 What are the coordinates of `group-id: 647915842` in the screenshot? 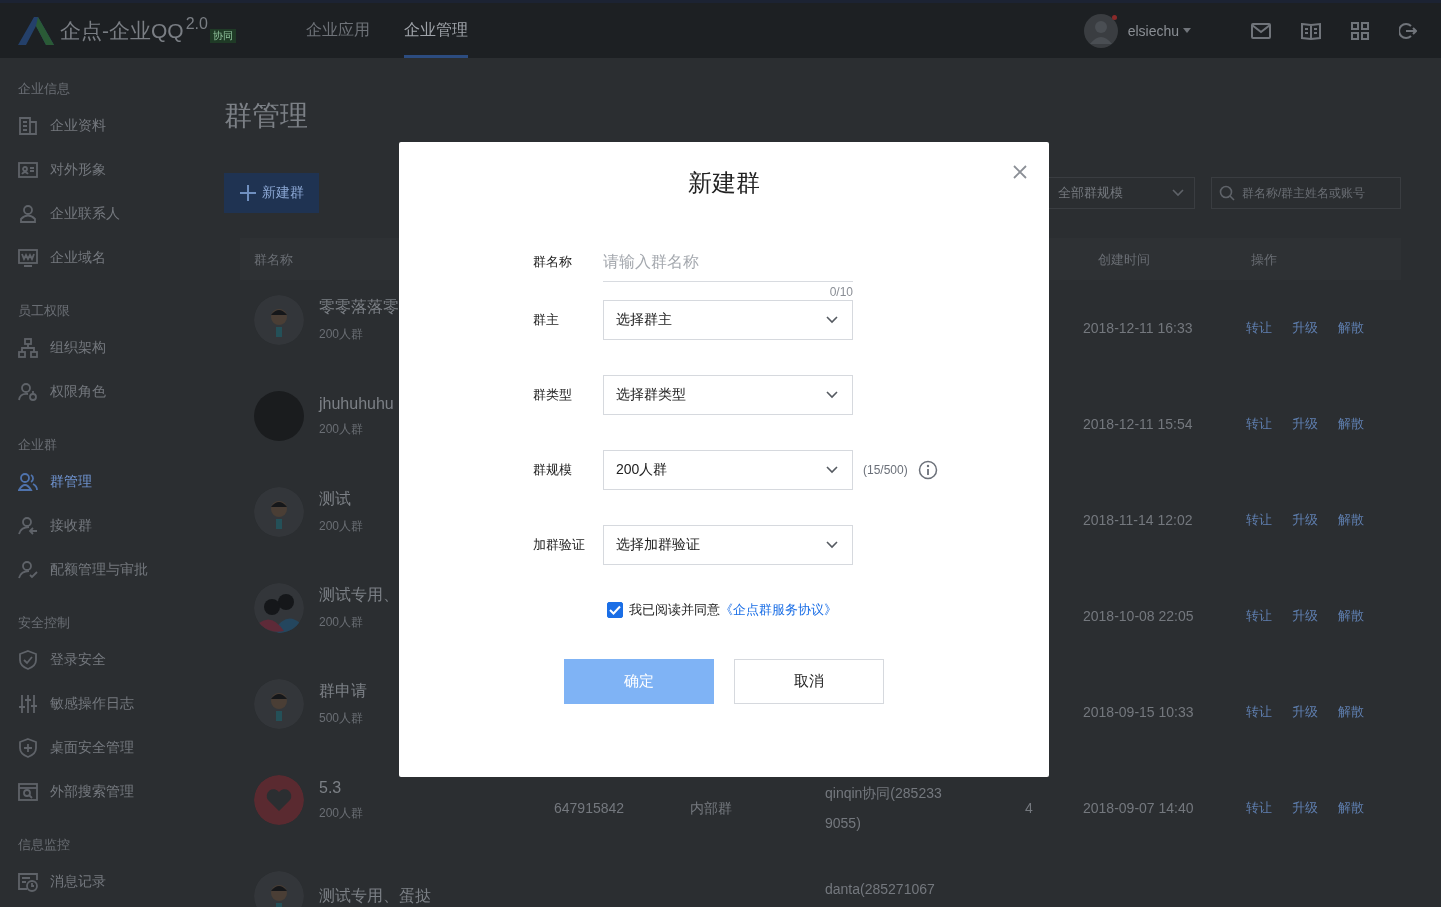 It's located at (590, 808).